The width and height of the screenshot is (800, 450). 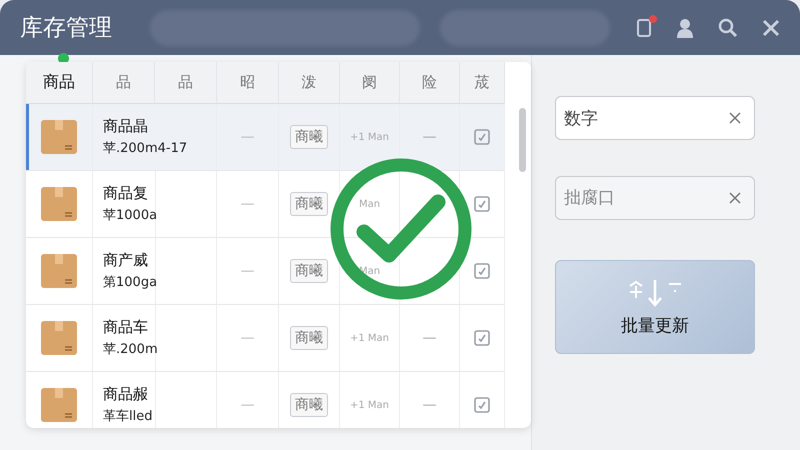 What do you see at coordinates (522, 140) in the screenshot?
I see `scrollbar` at bounding box center [522, 140].